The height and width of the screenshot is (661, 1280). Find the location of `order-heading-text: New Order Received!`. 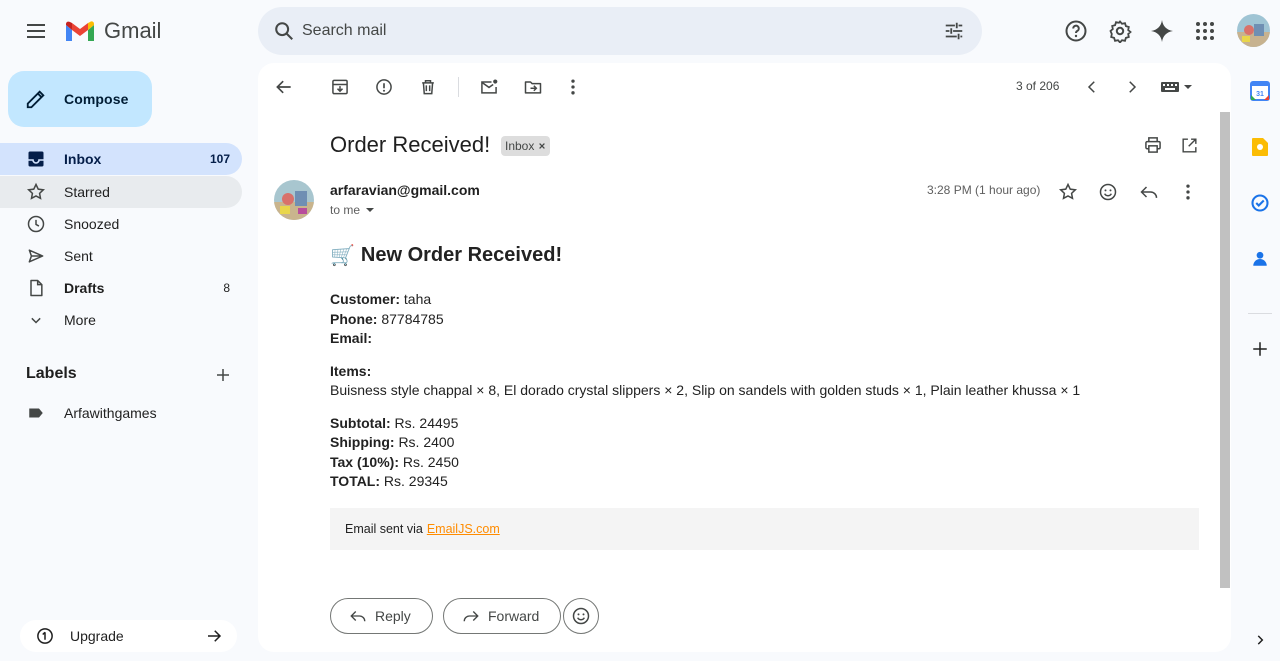

order-heading-text: New Order Received! is located at coordinates (461, 255).